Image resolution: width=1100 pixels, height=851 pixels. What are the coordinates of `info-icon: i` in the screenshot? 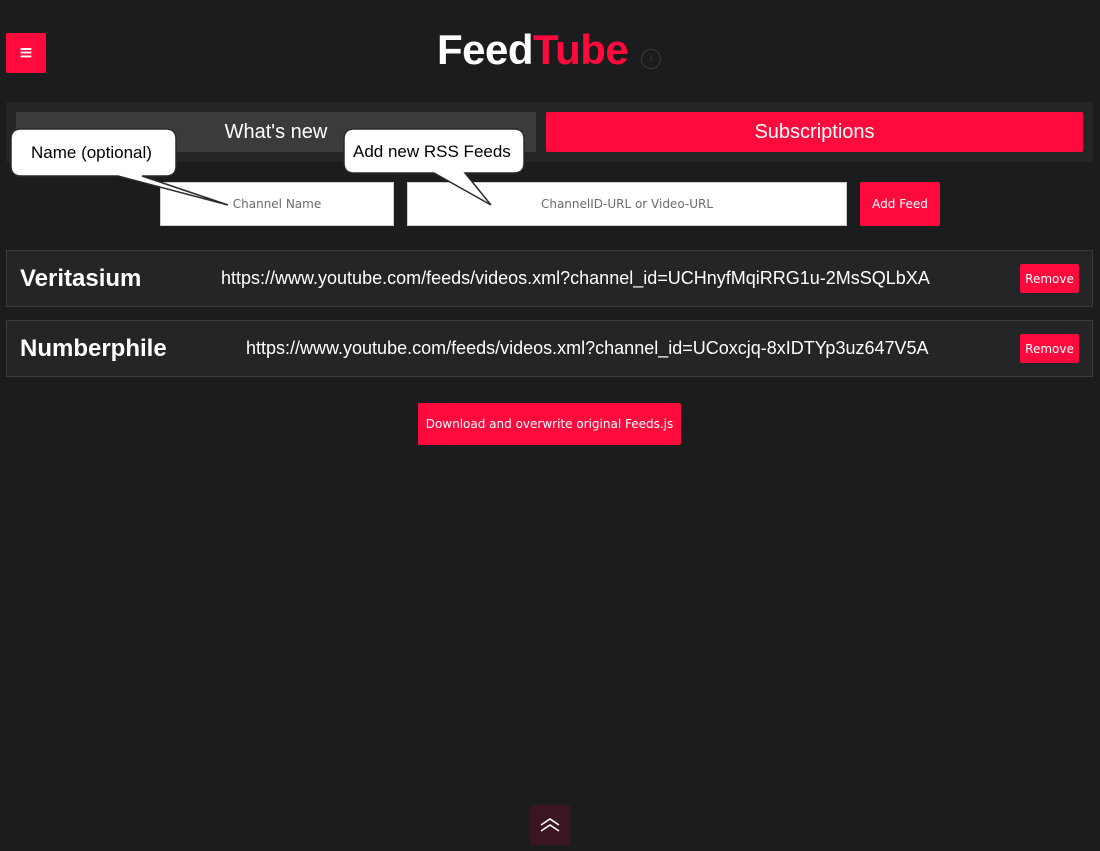 It's located at (651, 59).